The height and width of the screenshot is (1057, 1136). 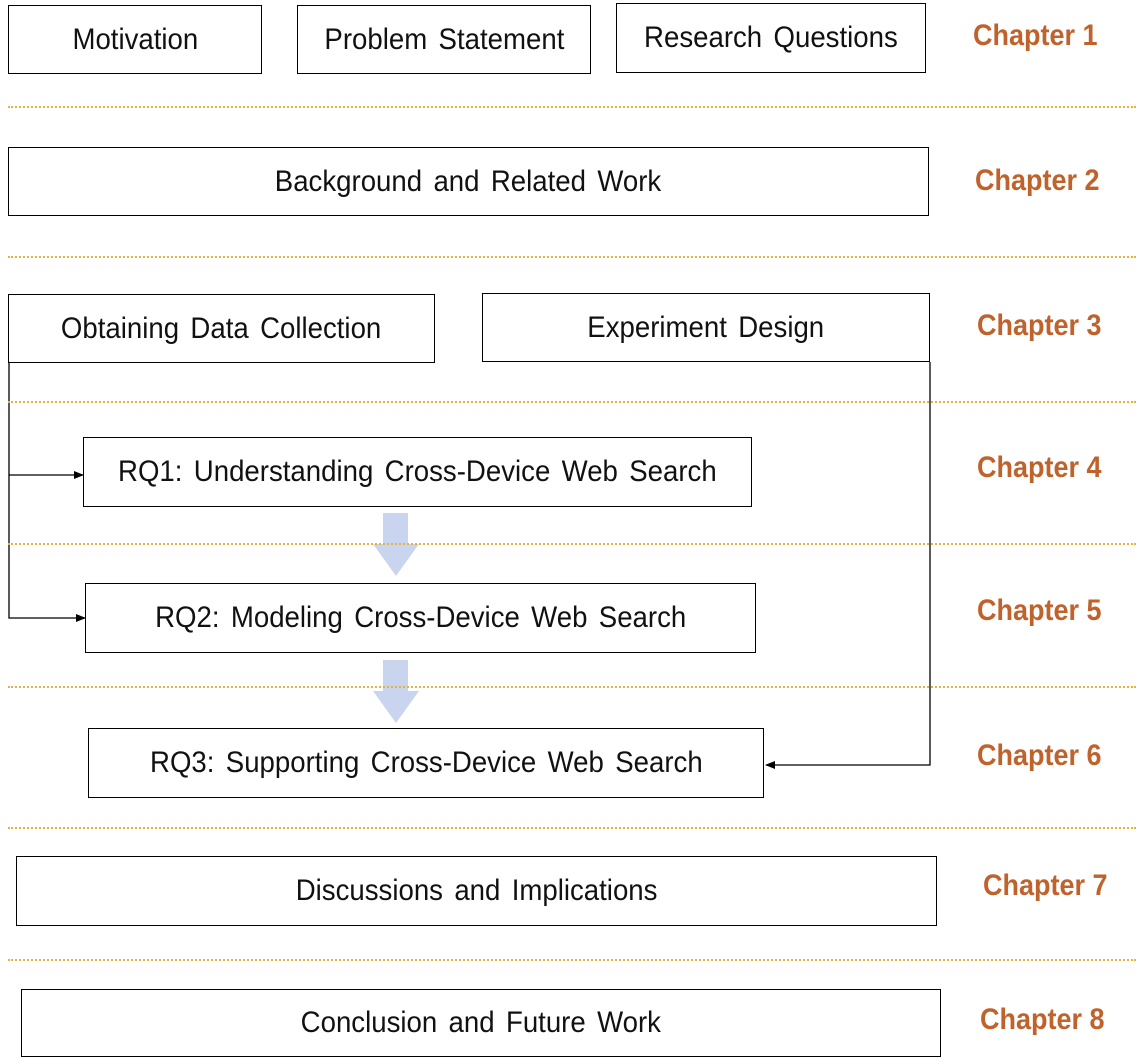 I want to click on edge-data-to-rq1, so click(x=46, y=420).